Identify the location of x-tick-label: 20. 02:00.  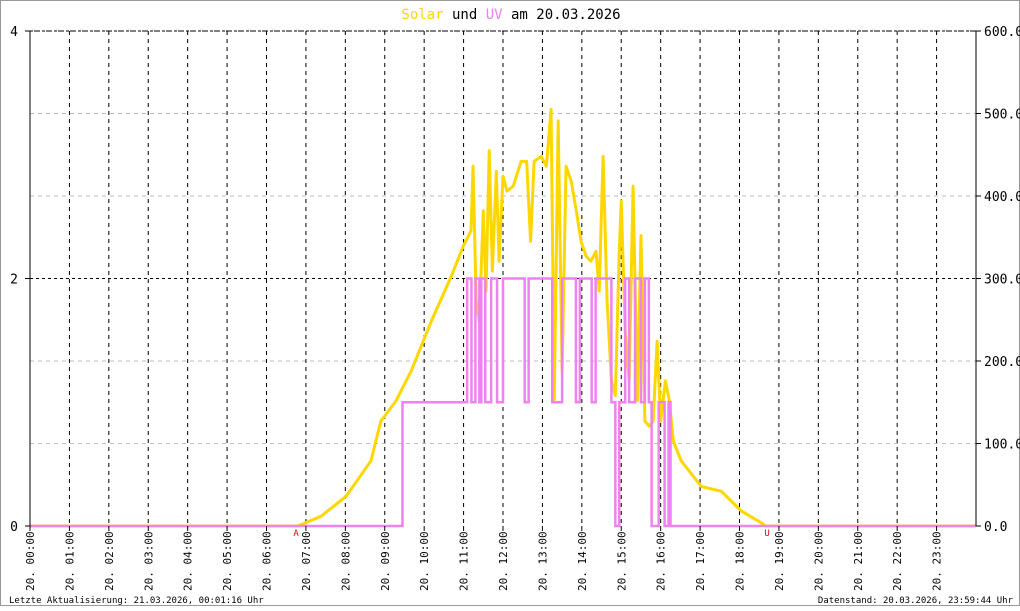
(109, 561).